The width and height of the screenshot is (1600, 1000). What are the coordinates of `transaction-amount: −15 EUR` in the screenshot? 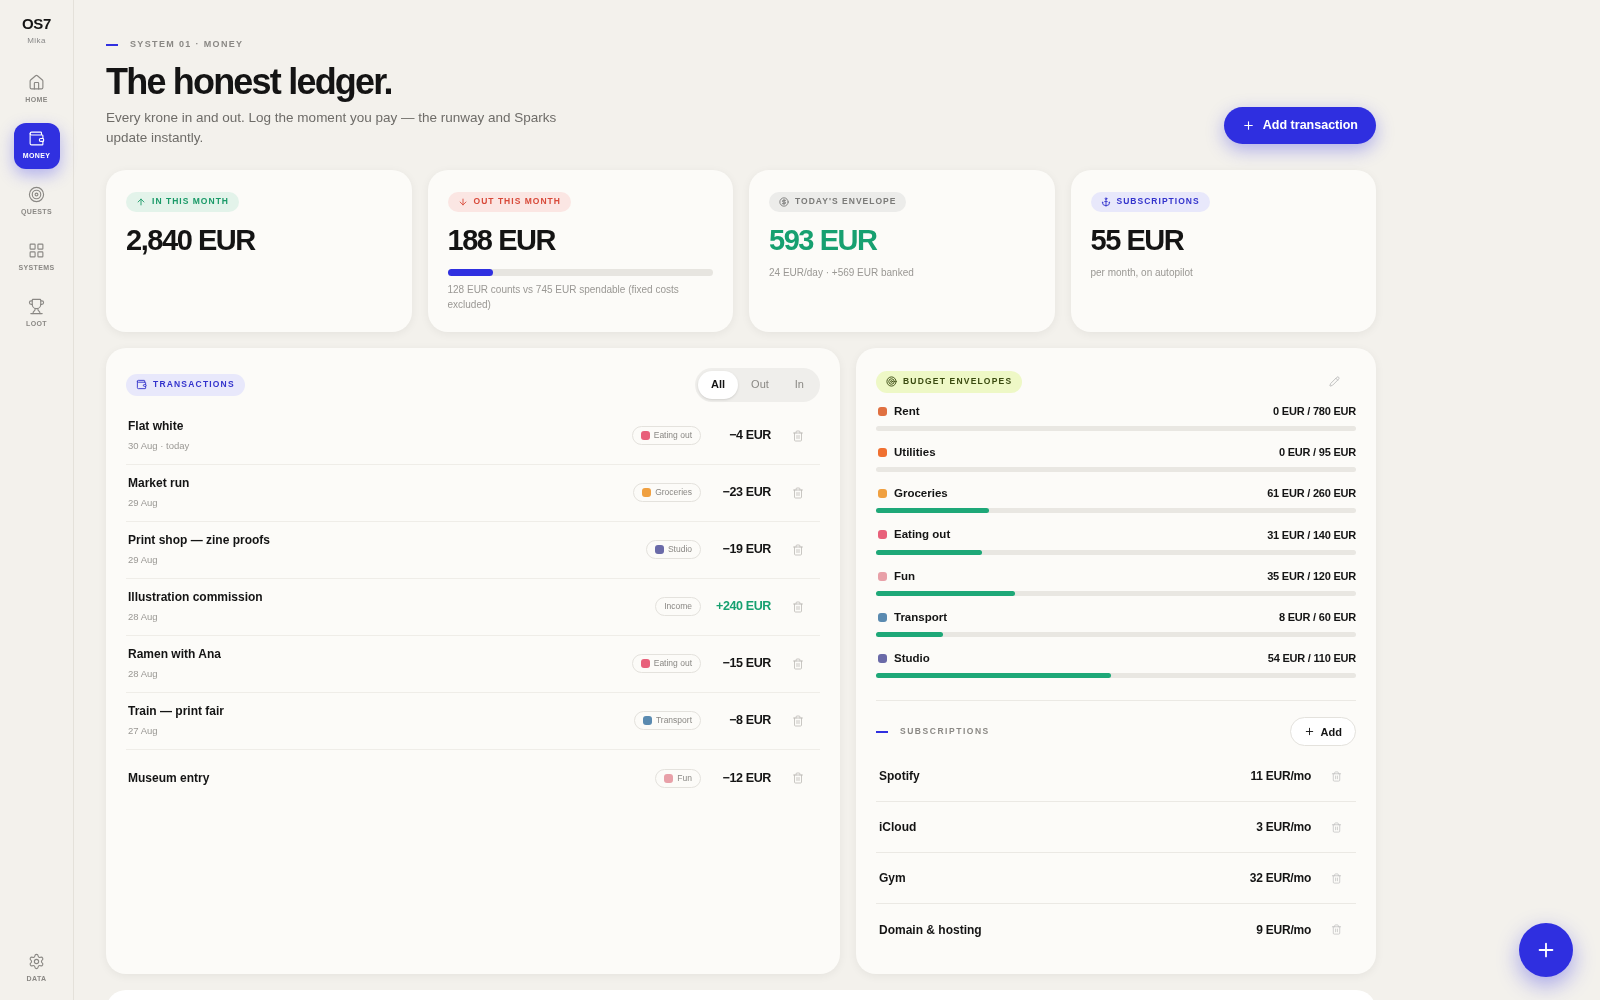 It's located at (746, 664).